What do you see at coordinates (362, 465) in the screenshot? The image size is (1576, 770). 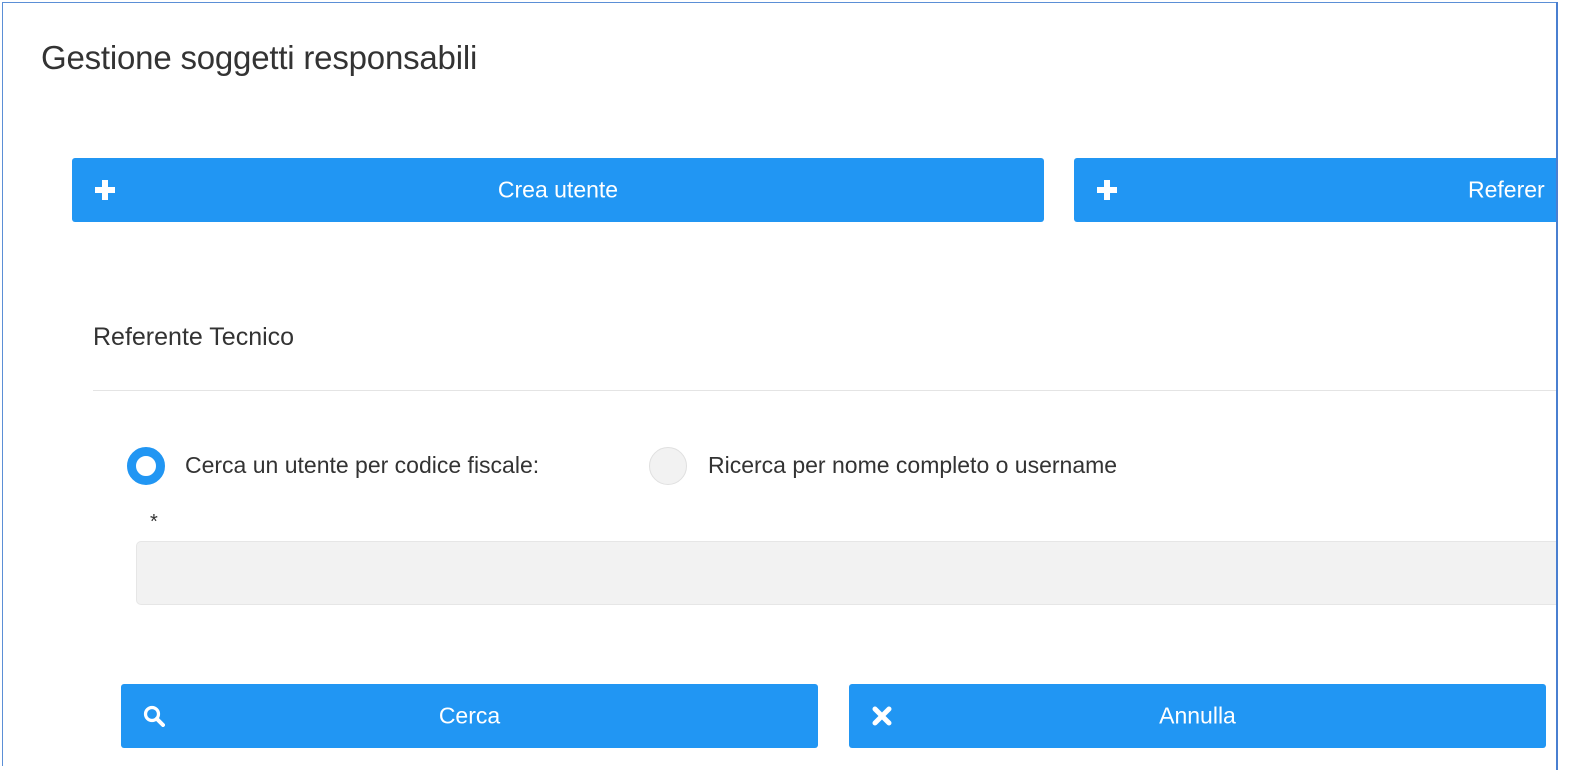 I see `radio-codice-fiscale-label: Cerca un utente per codice fiscale:` at bounding box center [362, 465].